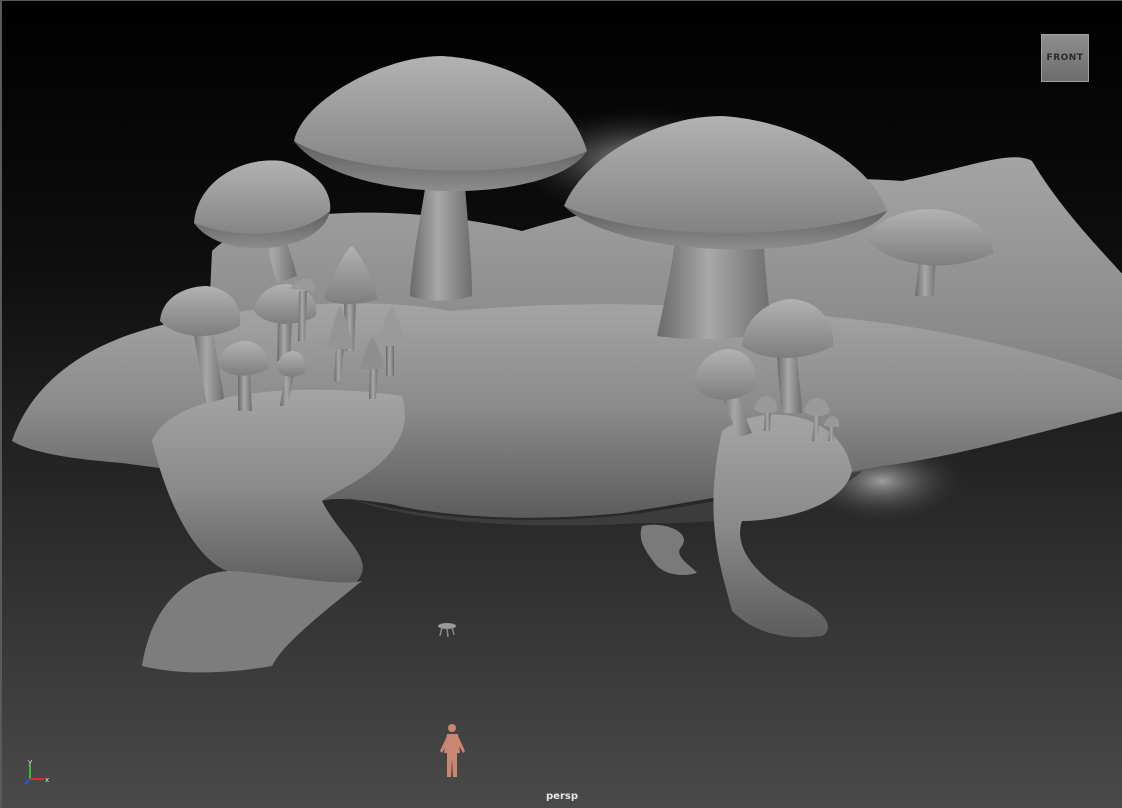  Describe the element at coordinates (452, 750) in the screenshot. I see `human-reference-figure` at that location.